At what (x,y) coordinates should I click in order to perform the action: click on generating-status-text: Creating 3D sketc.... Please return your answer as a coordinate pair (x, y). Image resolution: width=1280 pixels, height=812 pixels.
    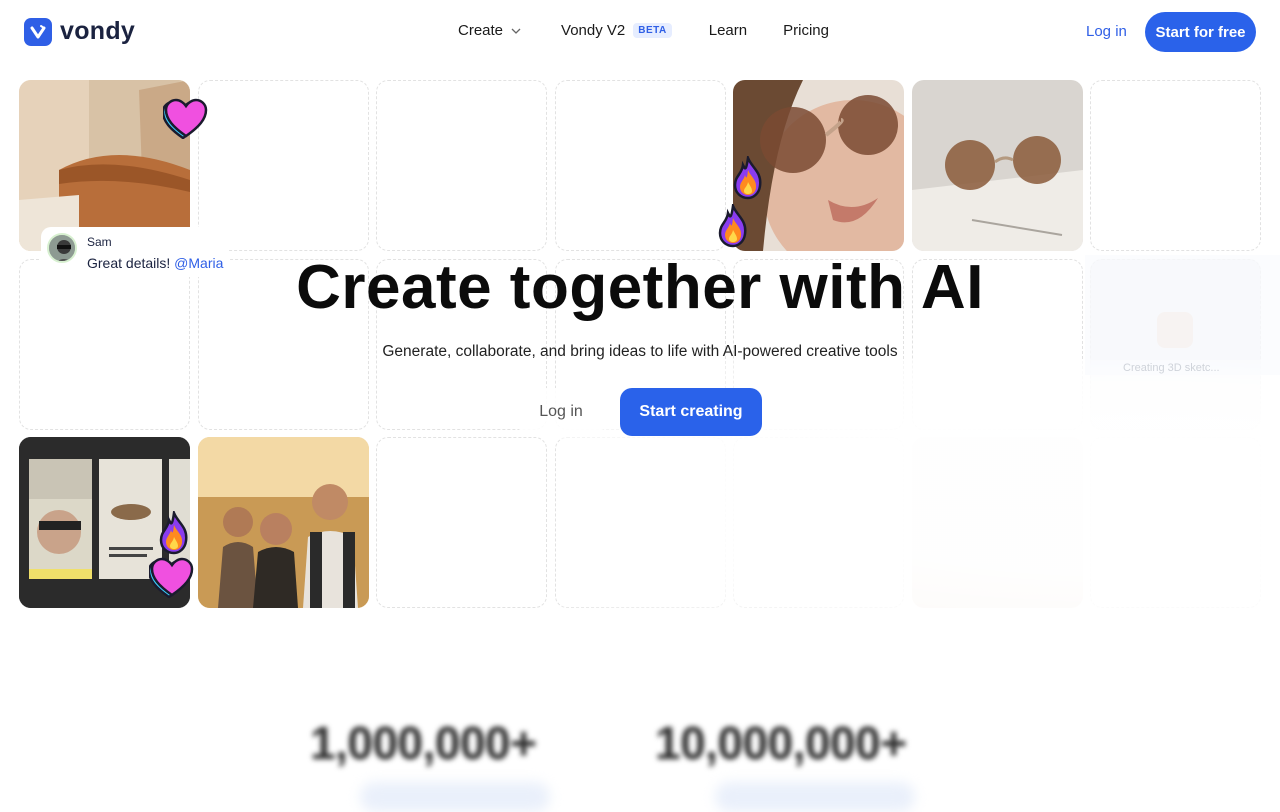
    Looking at the image, I should click on (1171, 368).